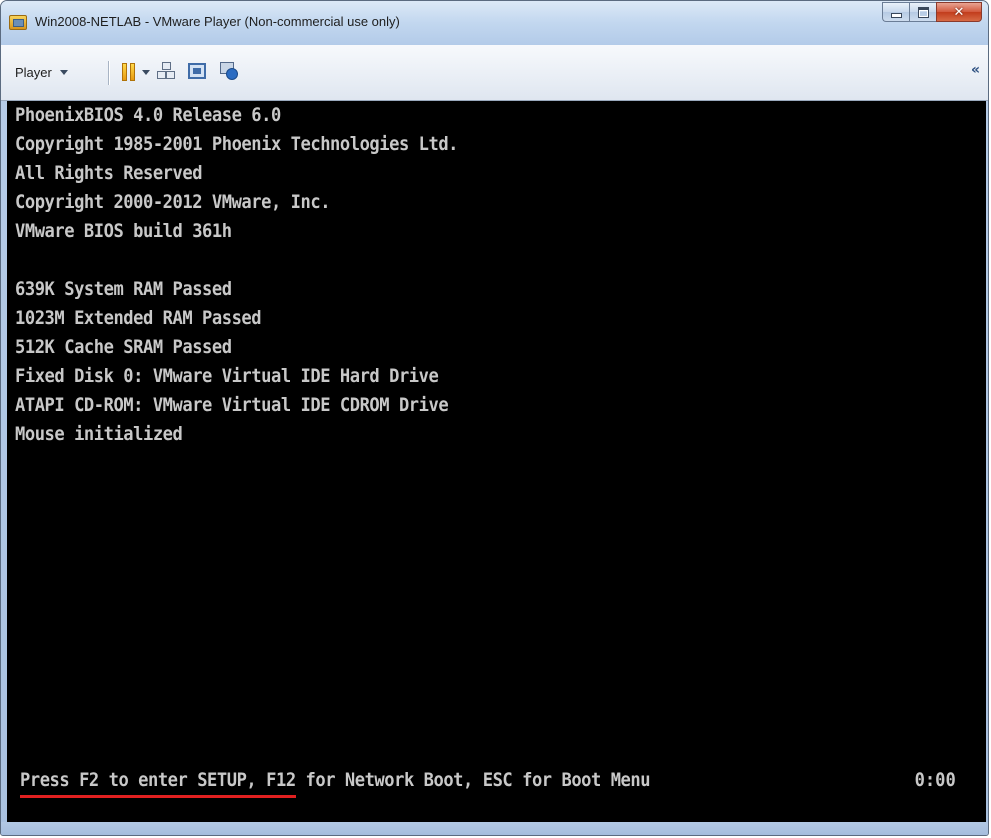 The height and width of the screenshot is (838, 991). Describe the element at coordinates (173, 202) in the screenshot. I see `bios-line: Copyright 2000-2012 VMware, Inc.` at that location.